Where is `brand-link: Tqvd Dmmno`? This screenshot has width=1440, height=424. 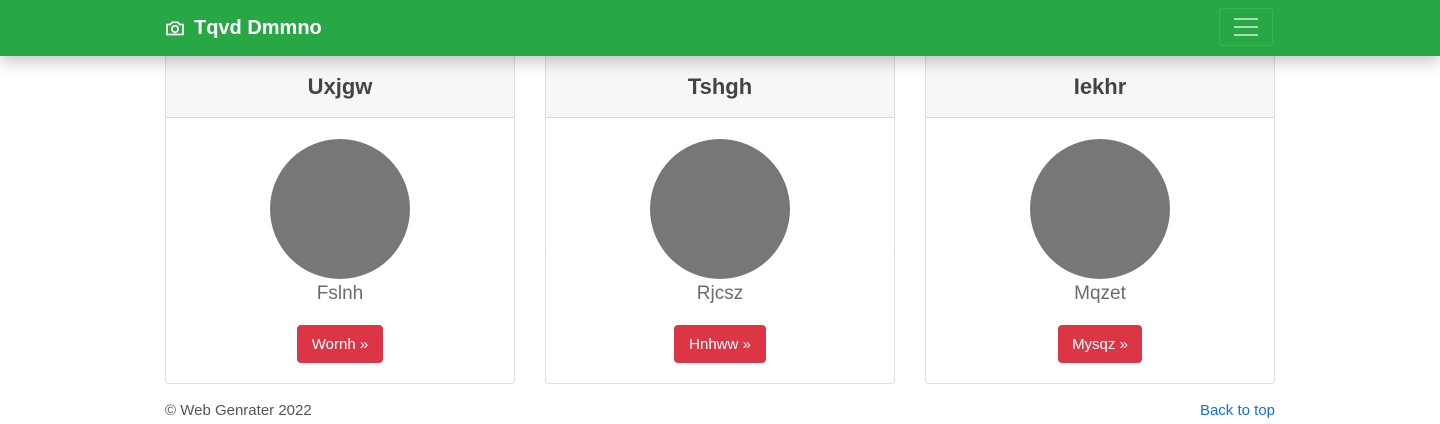
brand-link: Tqvd Dmmno is located at coordinates (243, 28).